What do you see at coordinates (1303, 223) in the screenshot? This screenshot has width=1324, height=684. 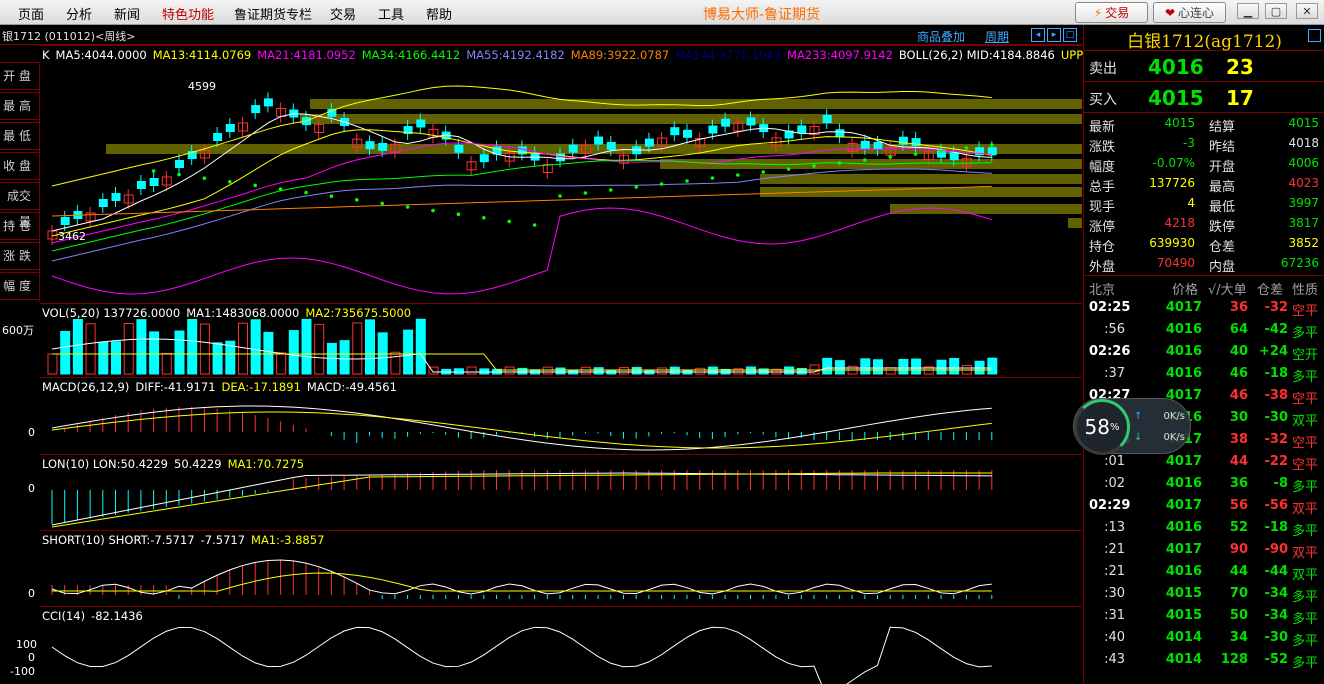 I see `stat-value: 3817` at bounding box center [1303, 223].